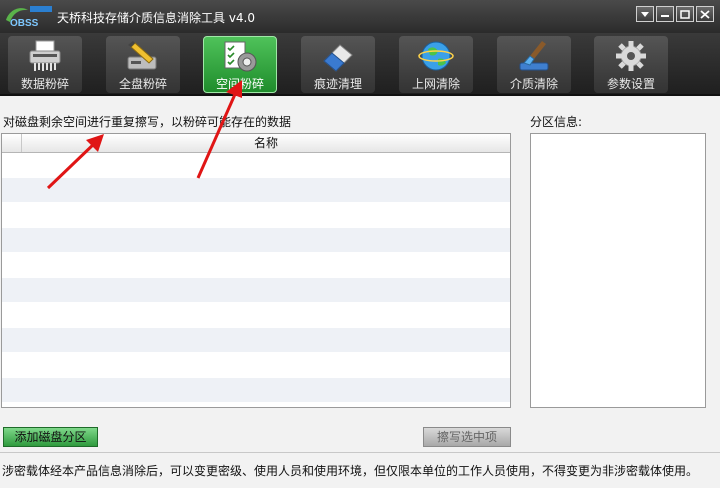 This screenshot has width=720, height=488. I want to click on title-bar: OBSS 天桥科技存储介质信息消除工具 v4.0, so click(360, 16).